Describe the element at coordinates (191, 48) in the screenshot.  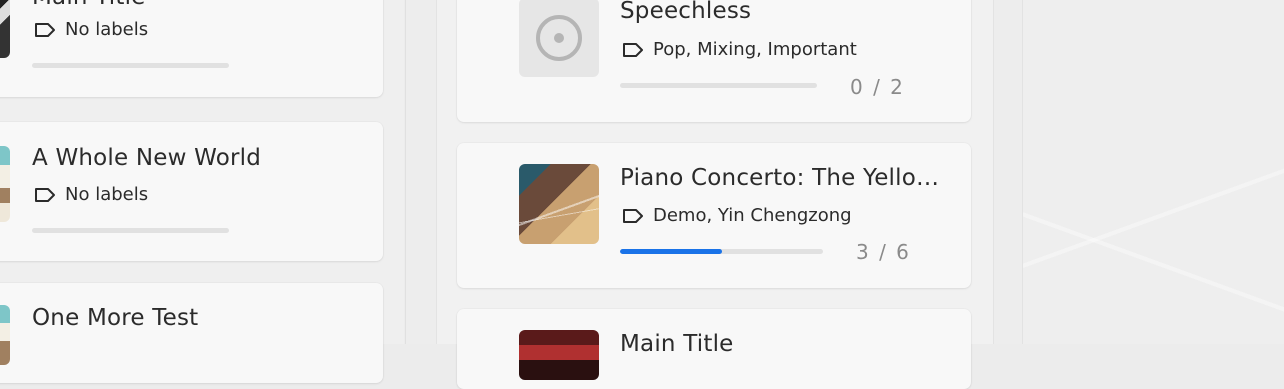
I see `song-card: Main Title No labels` at that location.